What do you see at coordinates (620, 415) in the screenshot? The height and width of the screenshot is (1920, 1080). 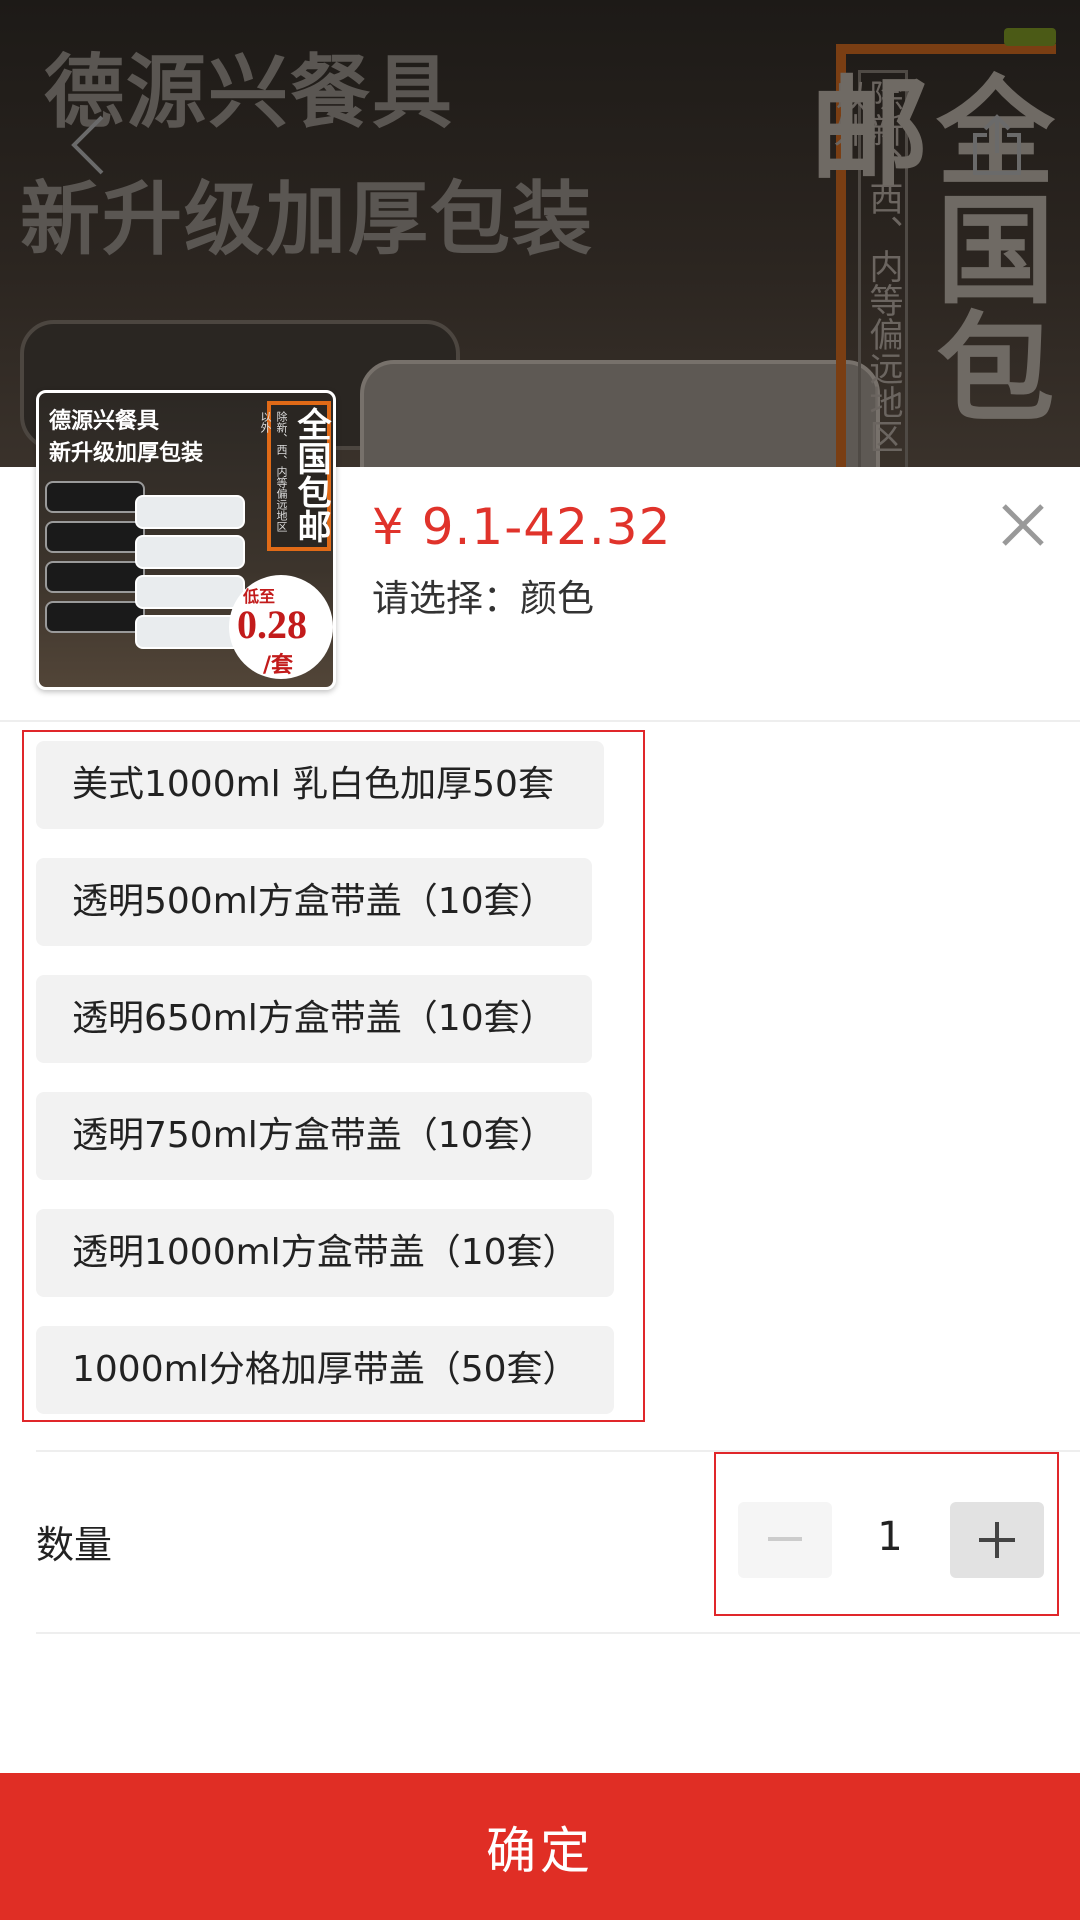 I see `banner-tray-image` at bounding box center [620, 415].